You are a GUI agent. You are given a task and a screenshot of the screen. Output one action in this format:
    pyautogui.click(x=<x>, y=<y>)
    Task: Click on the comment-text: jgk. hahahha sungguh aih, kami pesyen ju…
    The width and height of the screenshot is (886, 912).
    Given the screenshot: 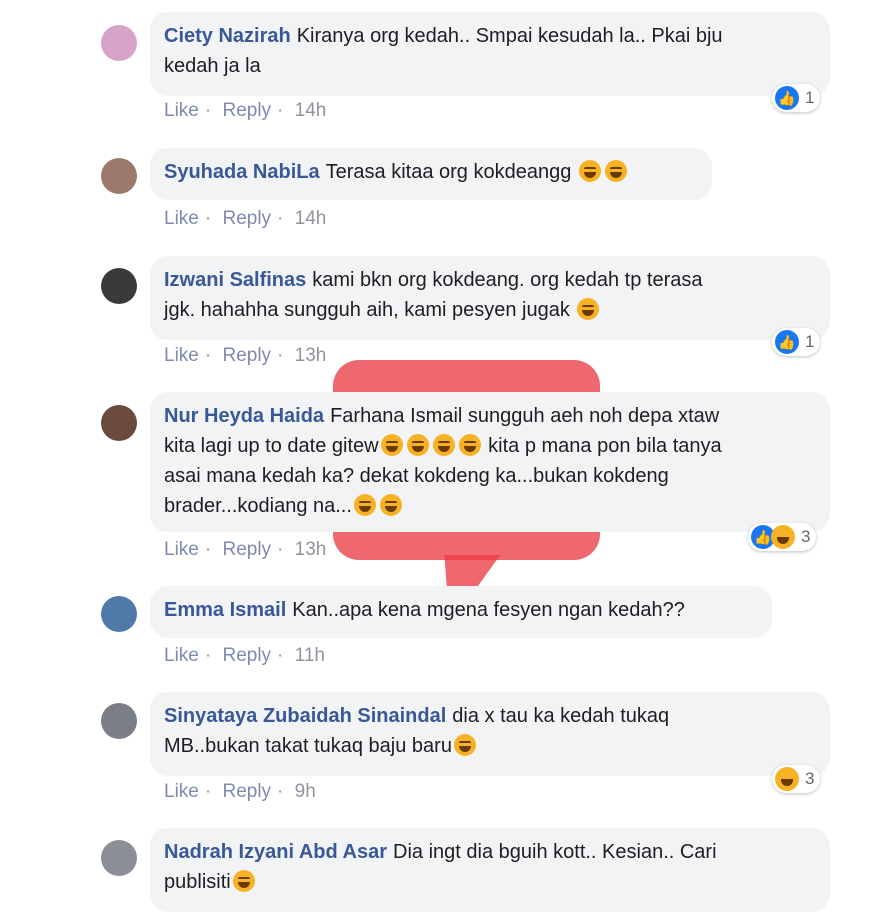 What is the action you would take?
    pyautogui.click(x=367, y=310)
    